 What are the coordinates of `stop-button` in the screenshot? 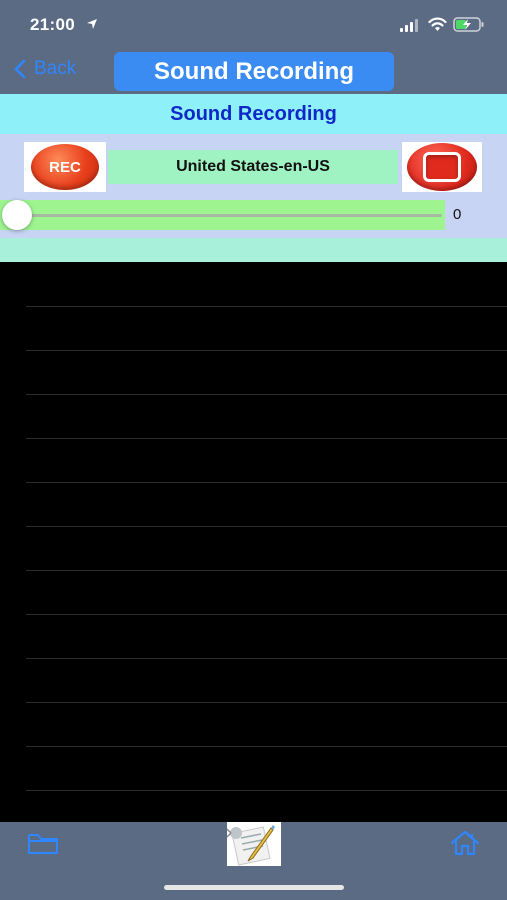 It's located at (442, 167).